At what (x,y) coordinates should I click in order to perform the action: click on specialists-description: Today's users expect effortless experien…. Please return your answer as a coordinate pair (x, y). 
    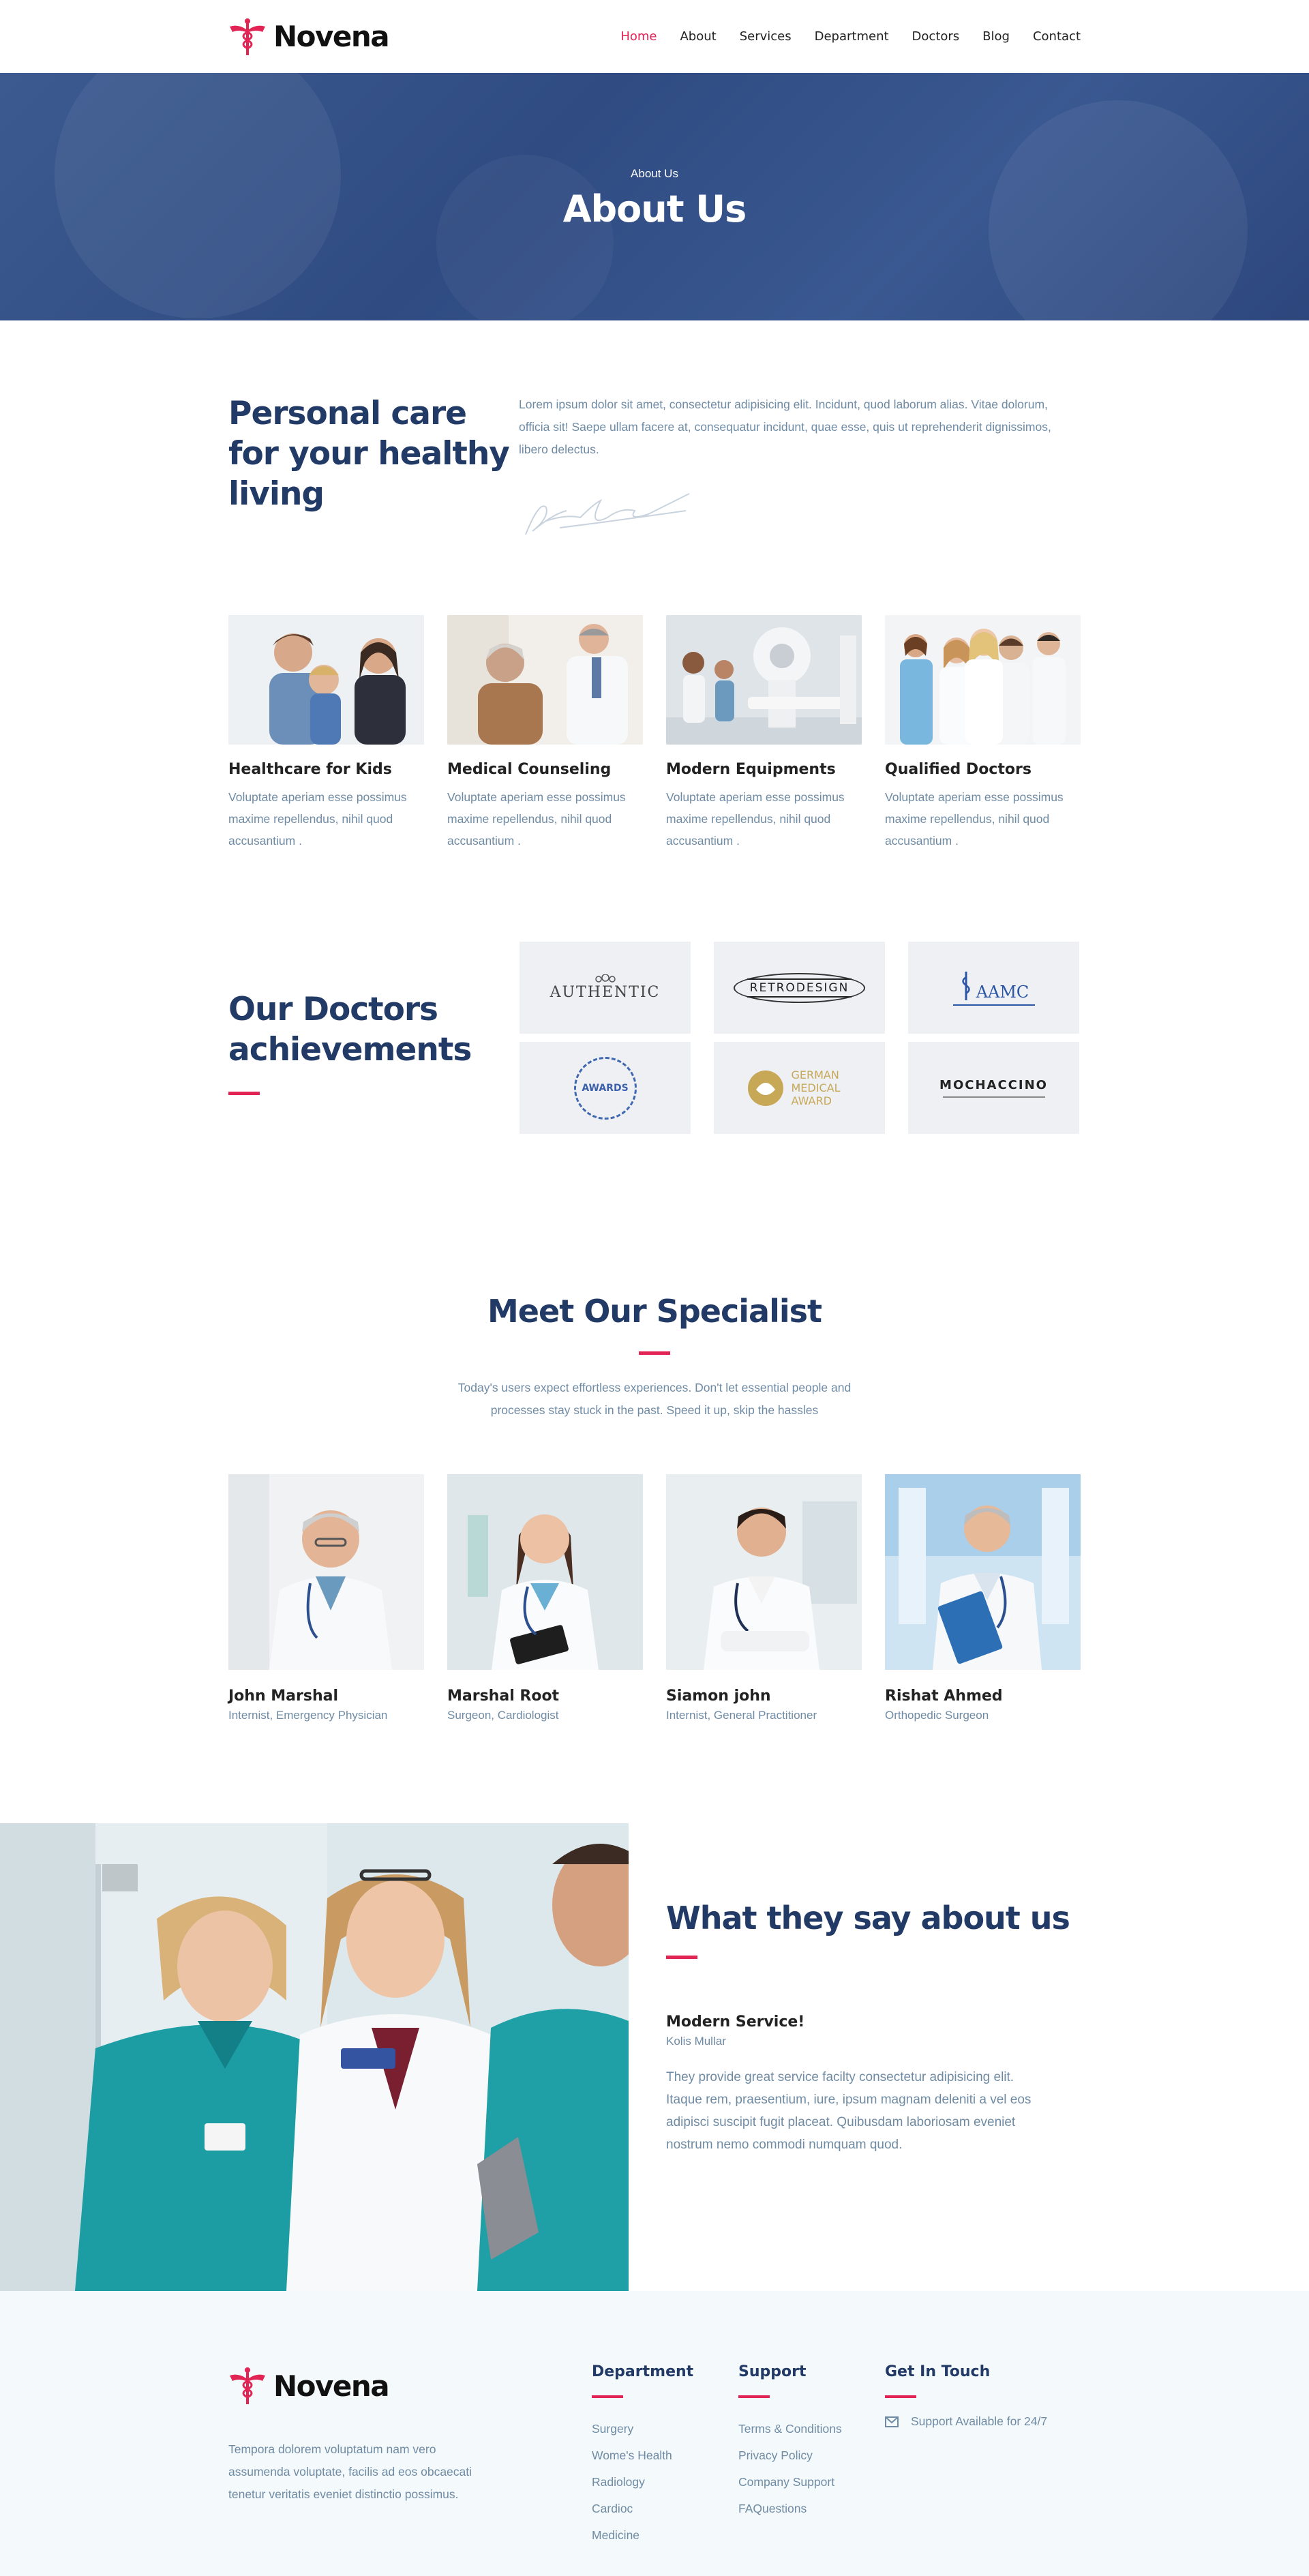
    Looking at the image, I should click on (654, 1399).